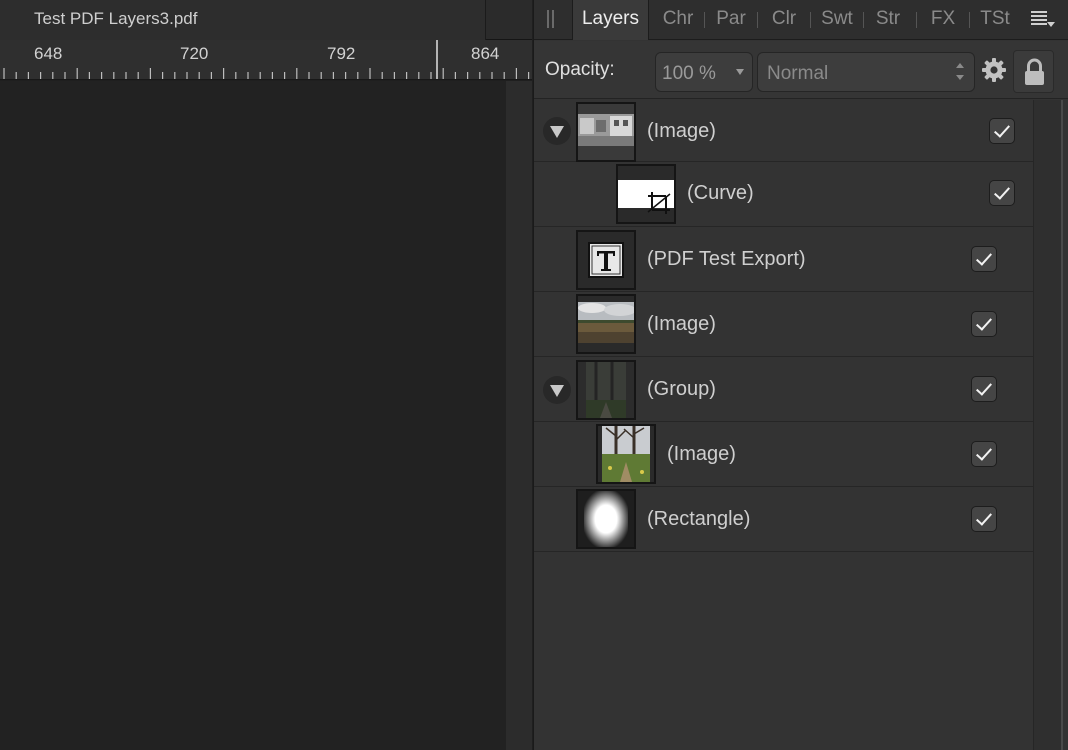  Describe the element at coordinates (995, 20) in the screenshot. I see `tab-text-styles: TSt` at that location.